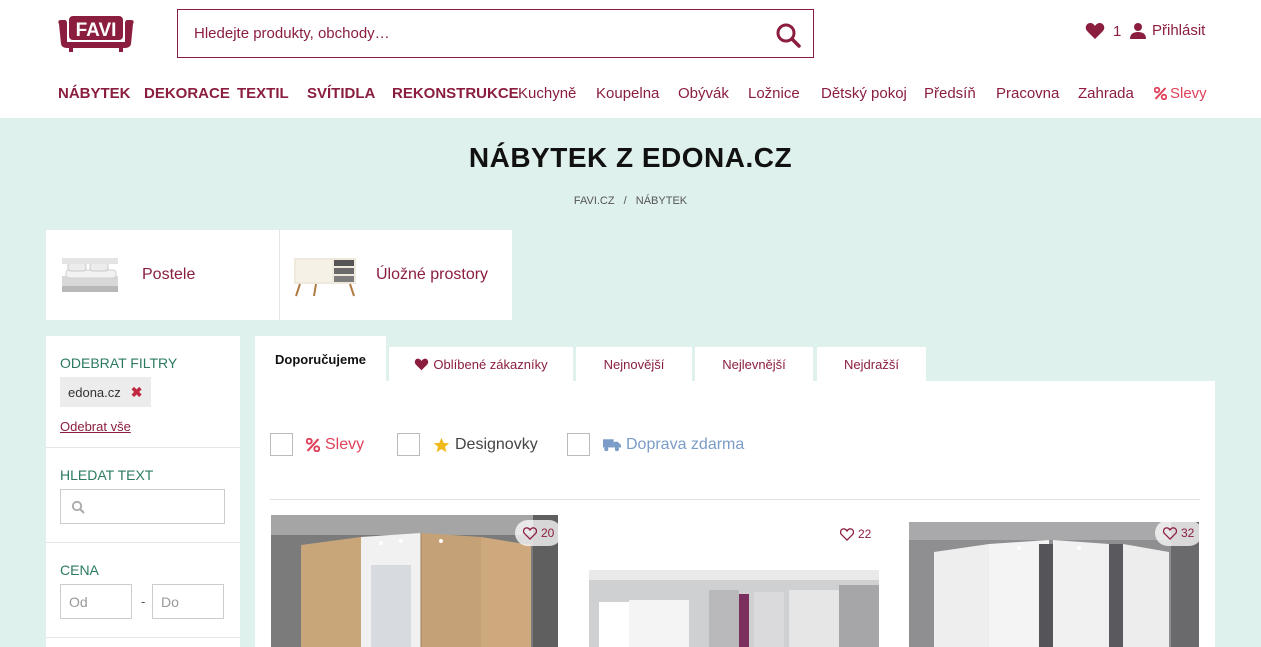 The image size is (1261, 647). I want to click on quick-filter-label: Slevy, so click(345, 444).